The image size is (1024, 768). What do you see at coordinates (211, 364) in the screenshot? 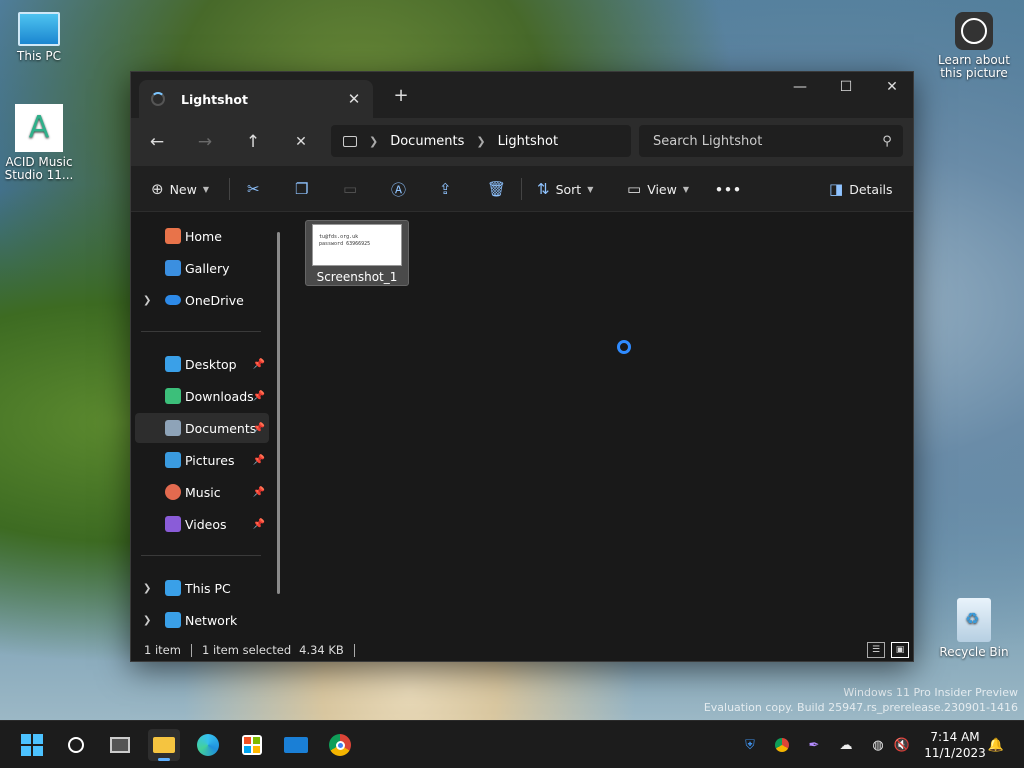
I see `sidebar-item-label: Desktop` at bounding box center [211, 364].